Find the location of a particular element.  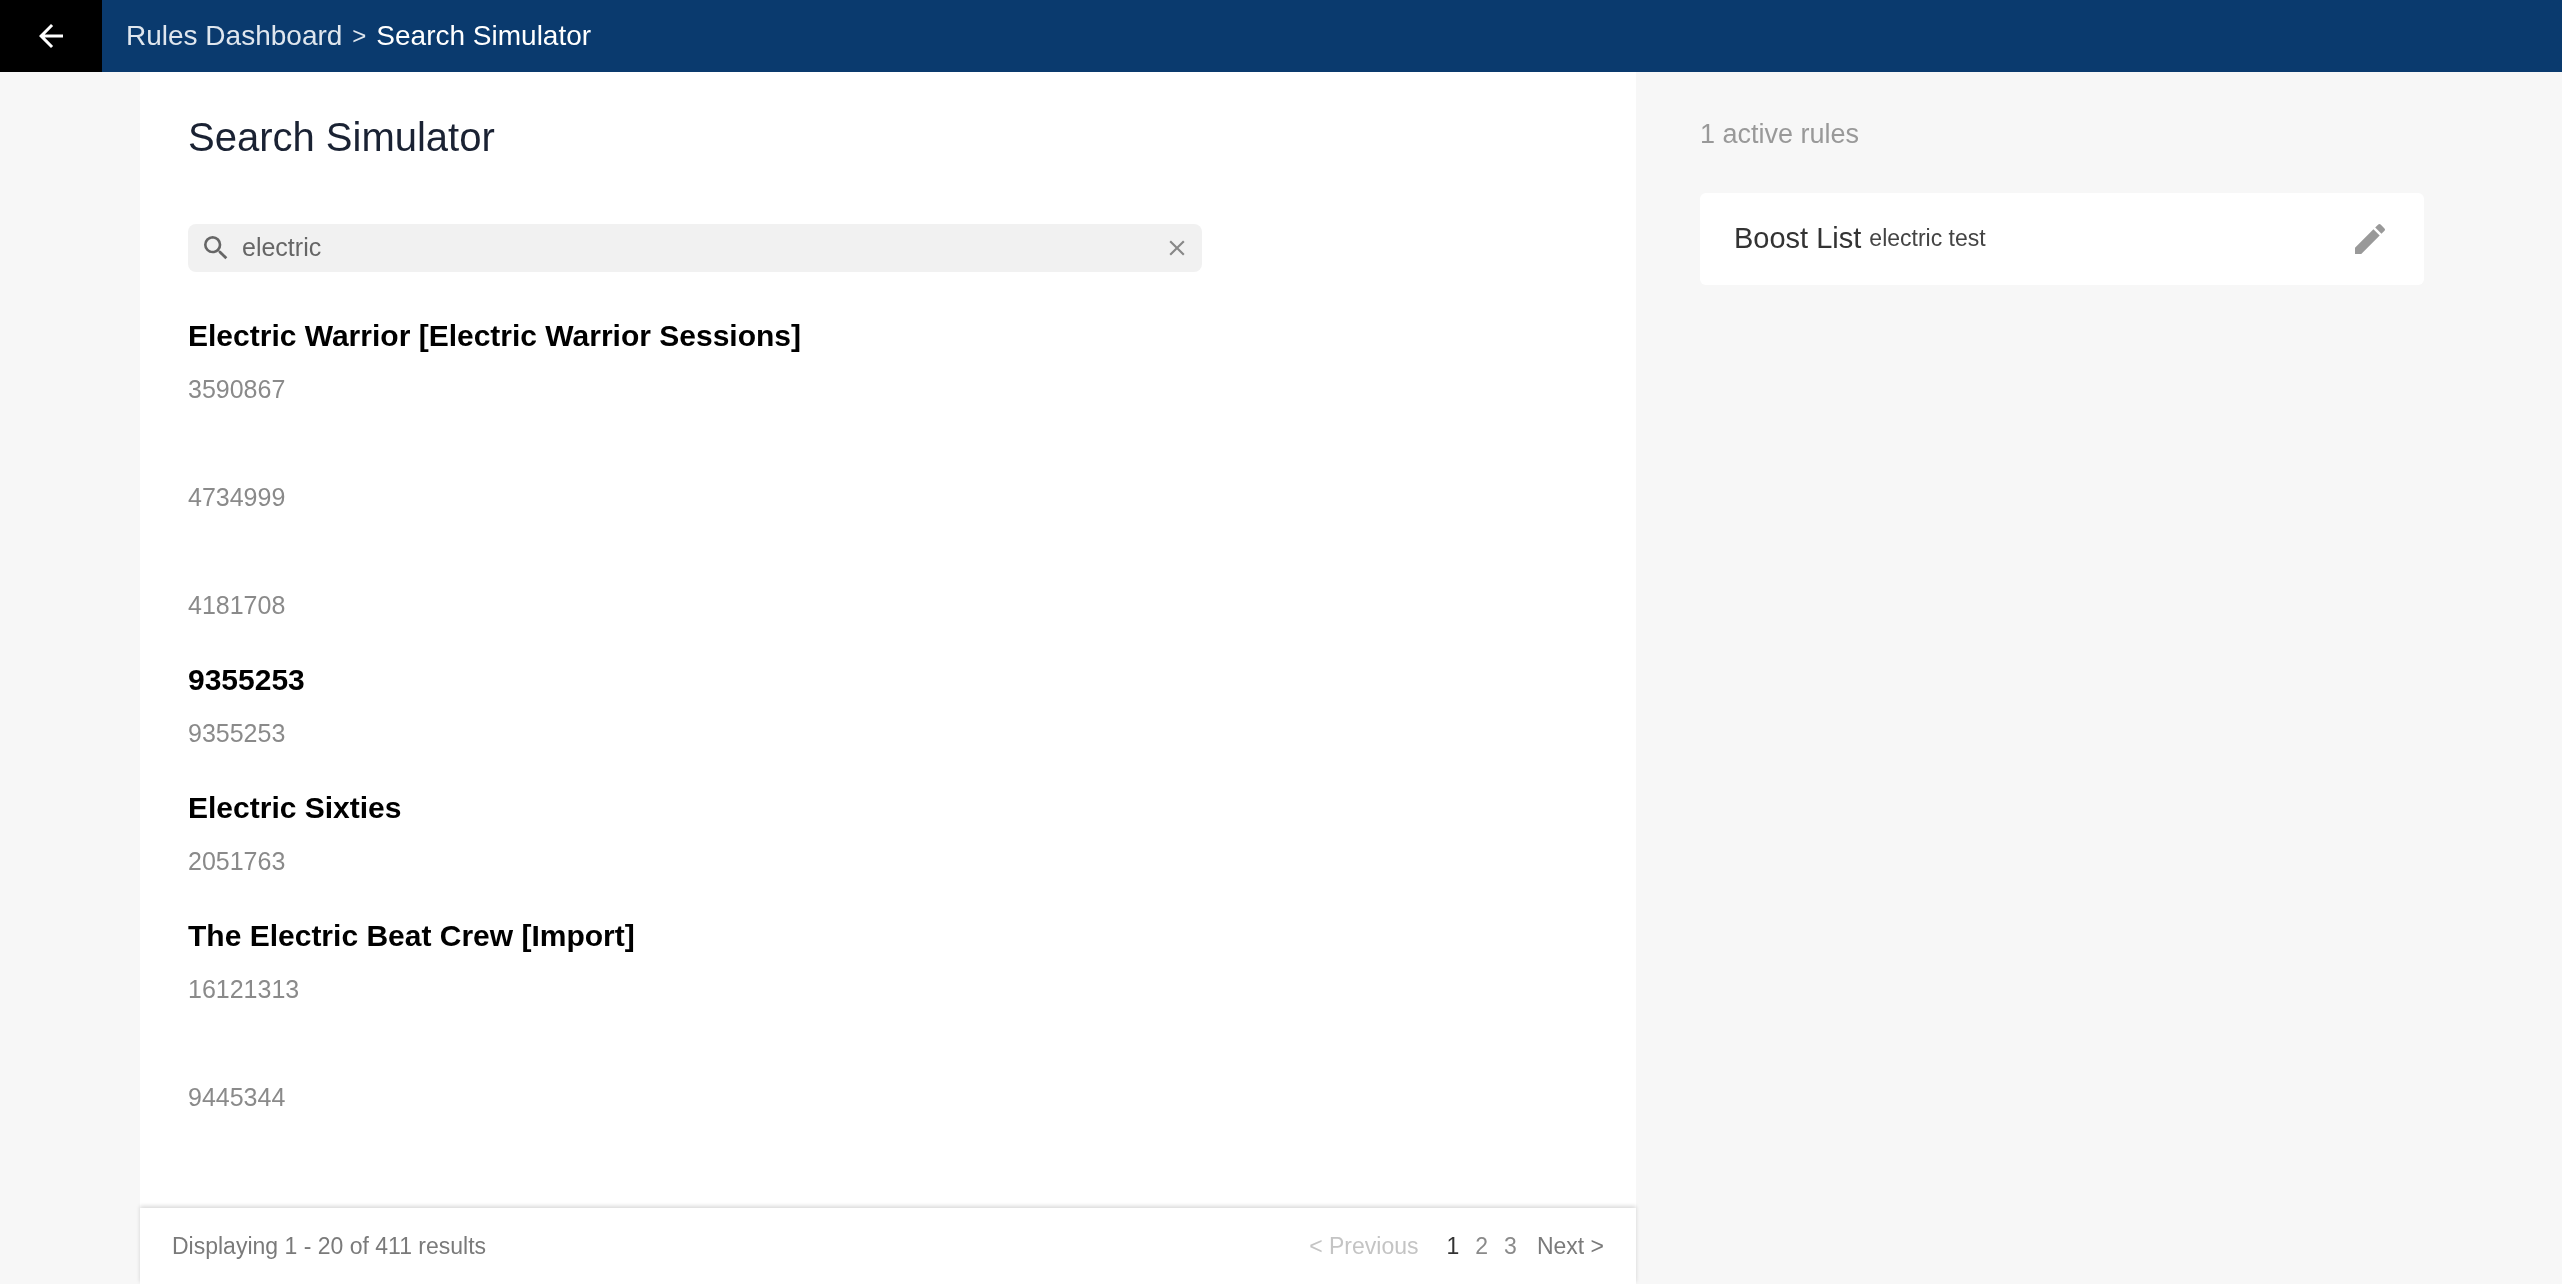

result-id: 4181708 is located at coordinates (237, 605).